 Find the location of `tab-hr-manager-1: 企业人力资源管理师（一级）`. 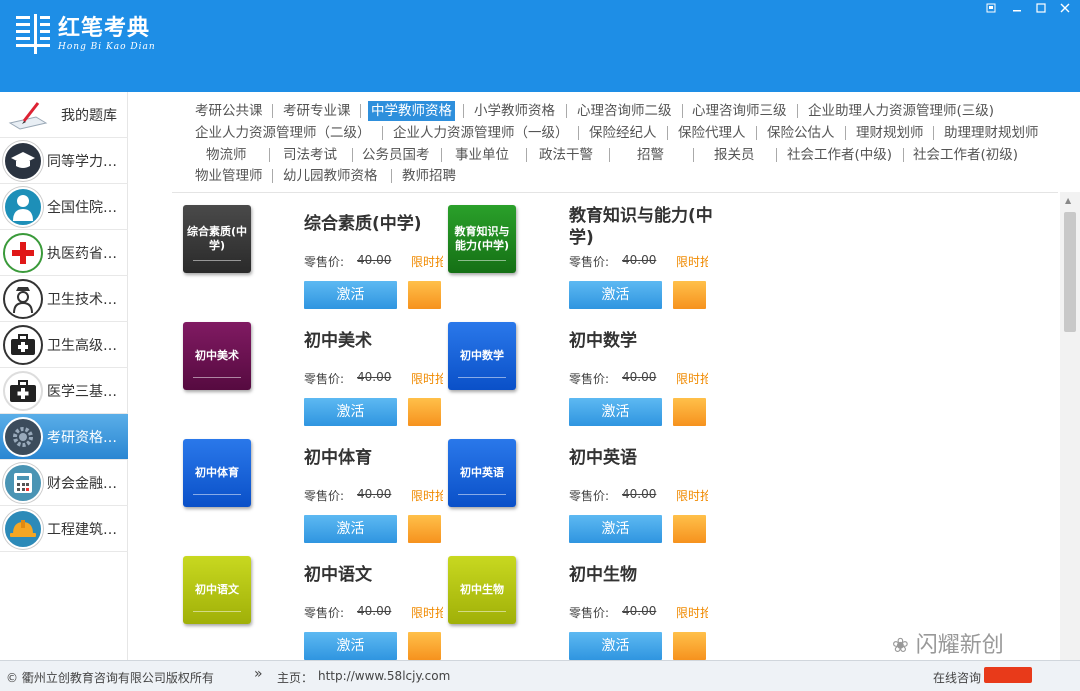

tab-hr-manager-1: 企业人力资源管理师（一级） is located at coordinates (481, 133).